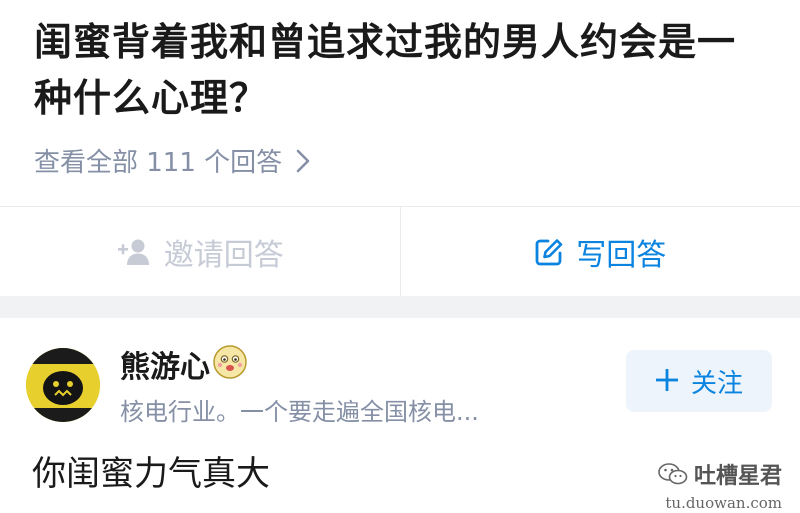 This screenshot has height=513, width=800. Describe the element at coordinates (716, 383) in the screenshot. I see `follow-label: 关注` at that location.